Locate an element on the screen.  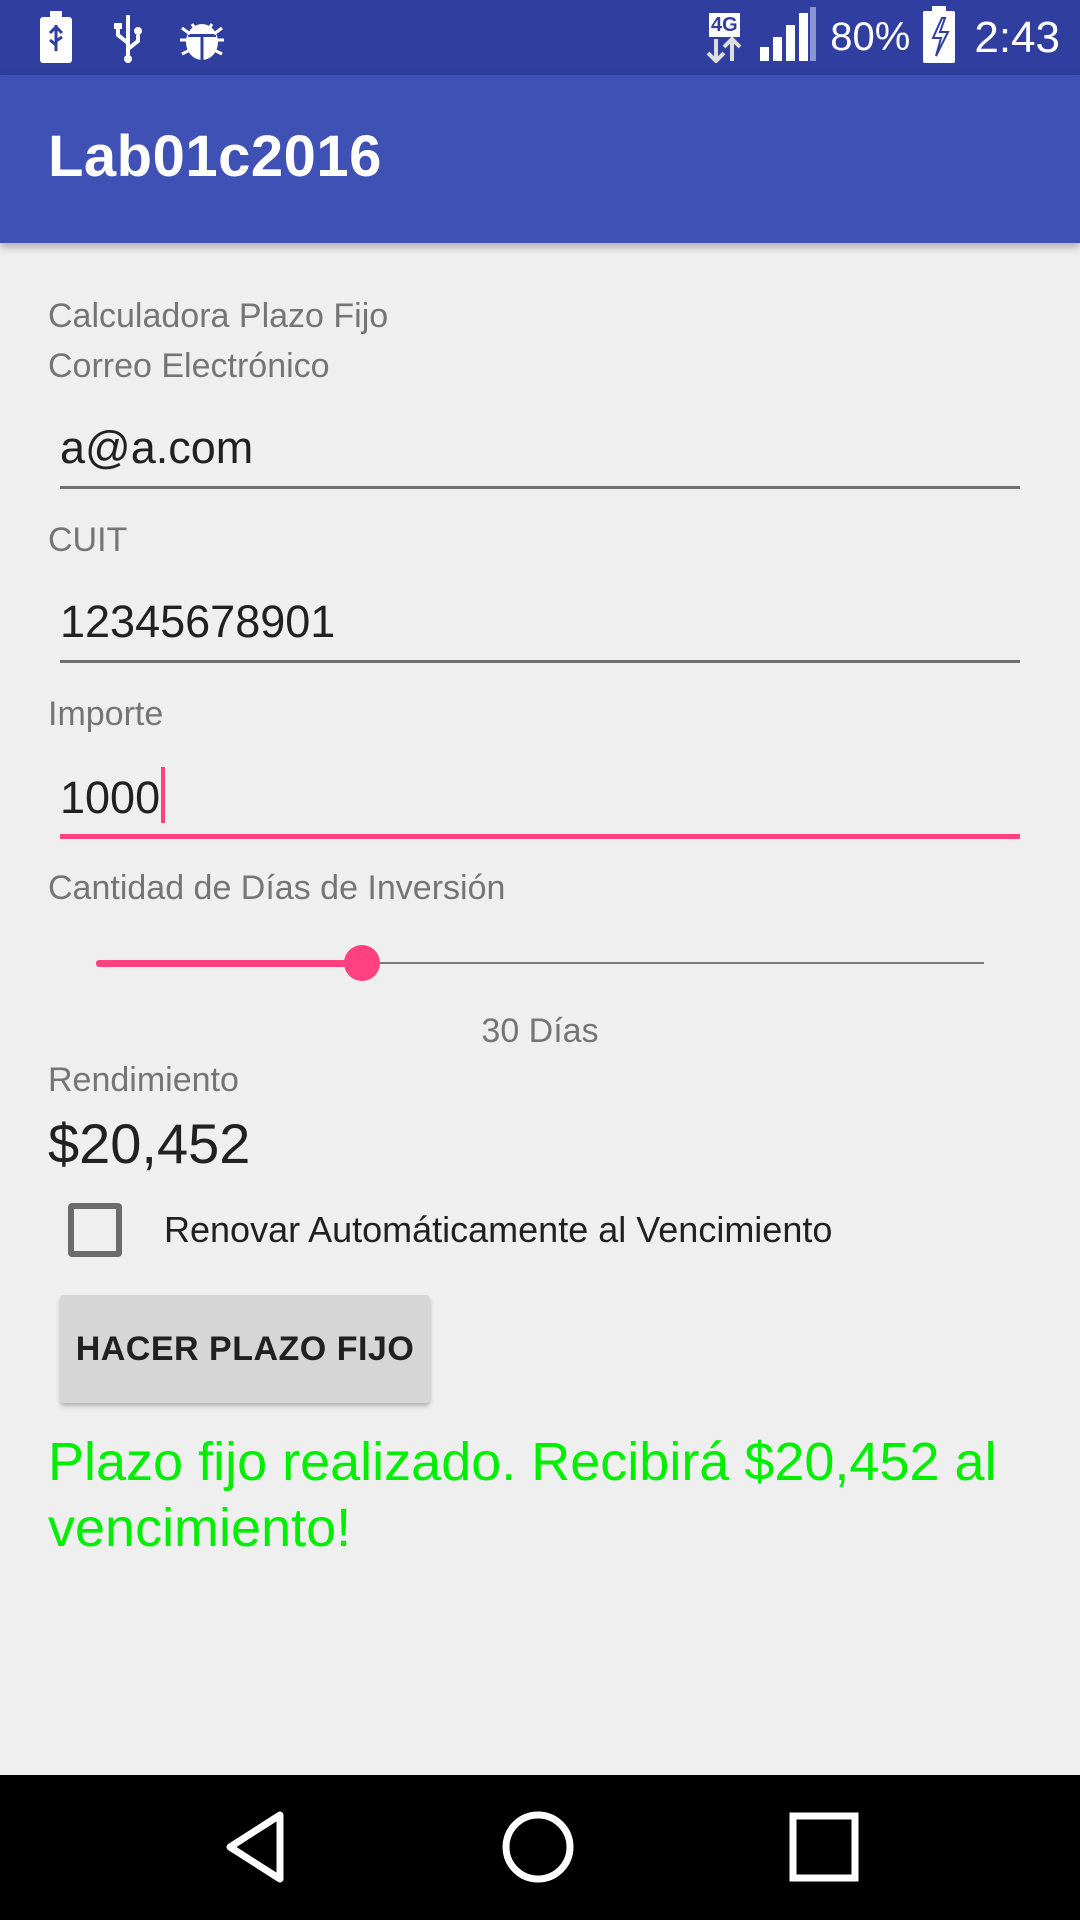
email-value: a@a.com is located at coordinates (157, 447).